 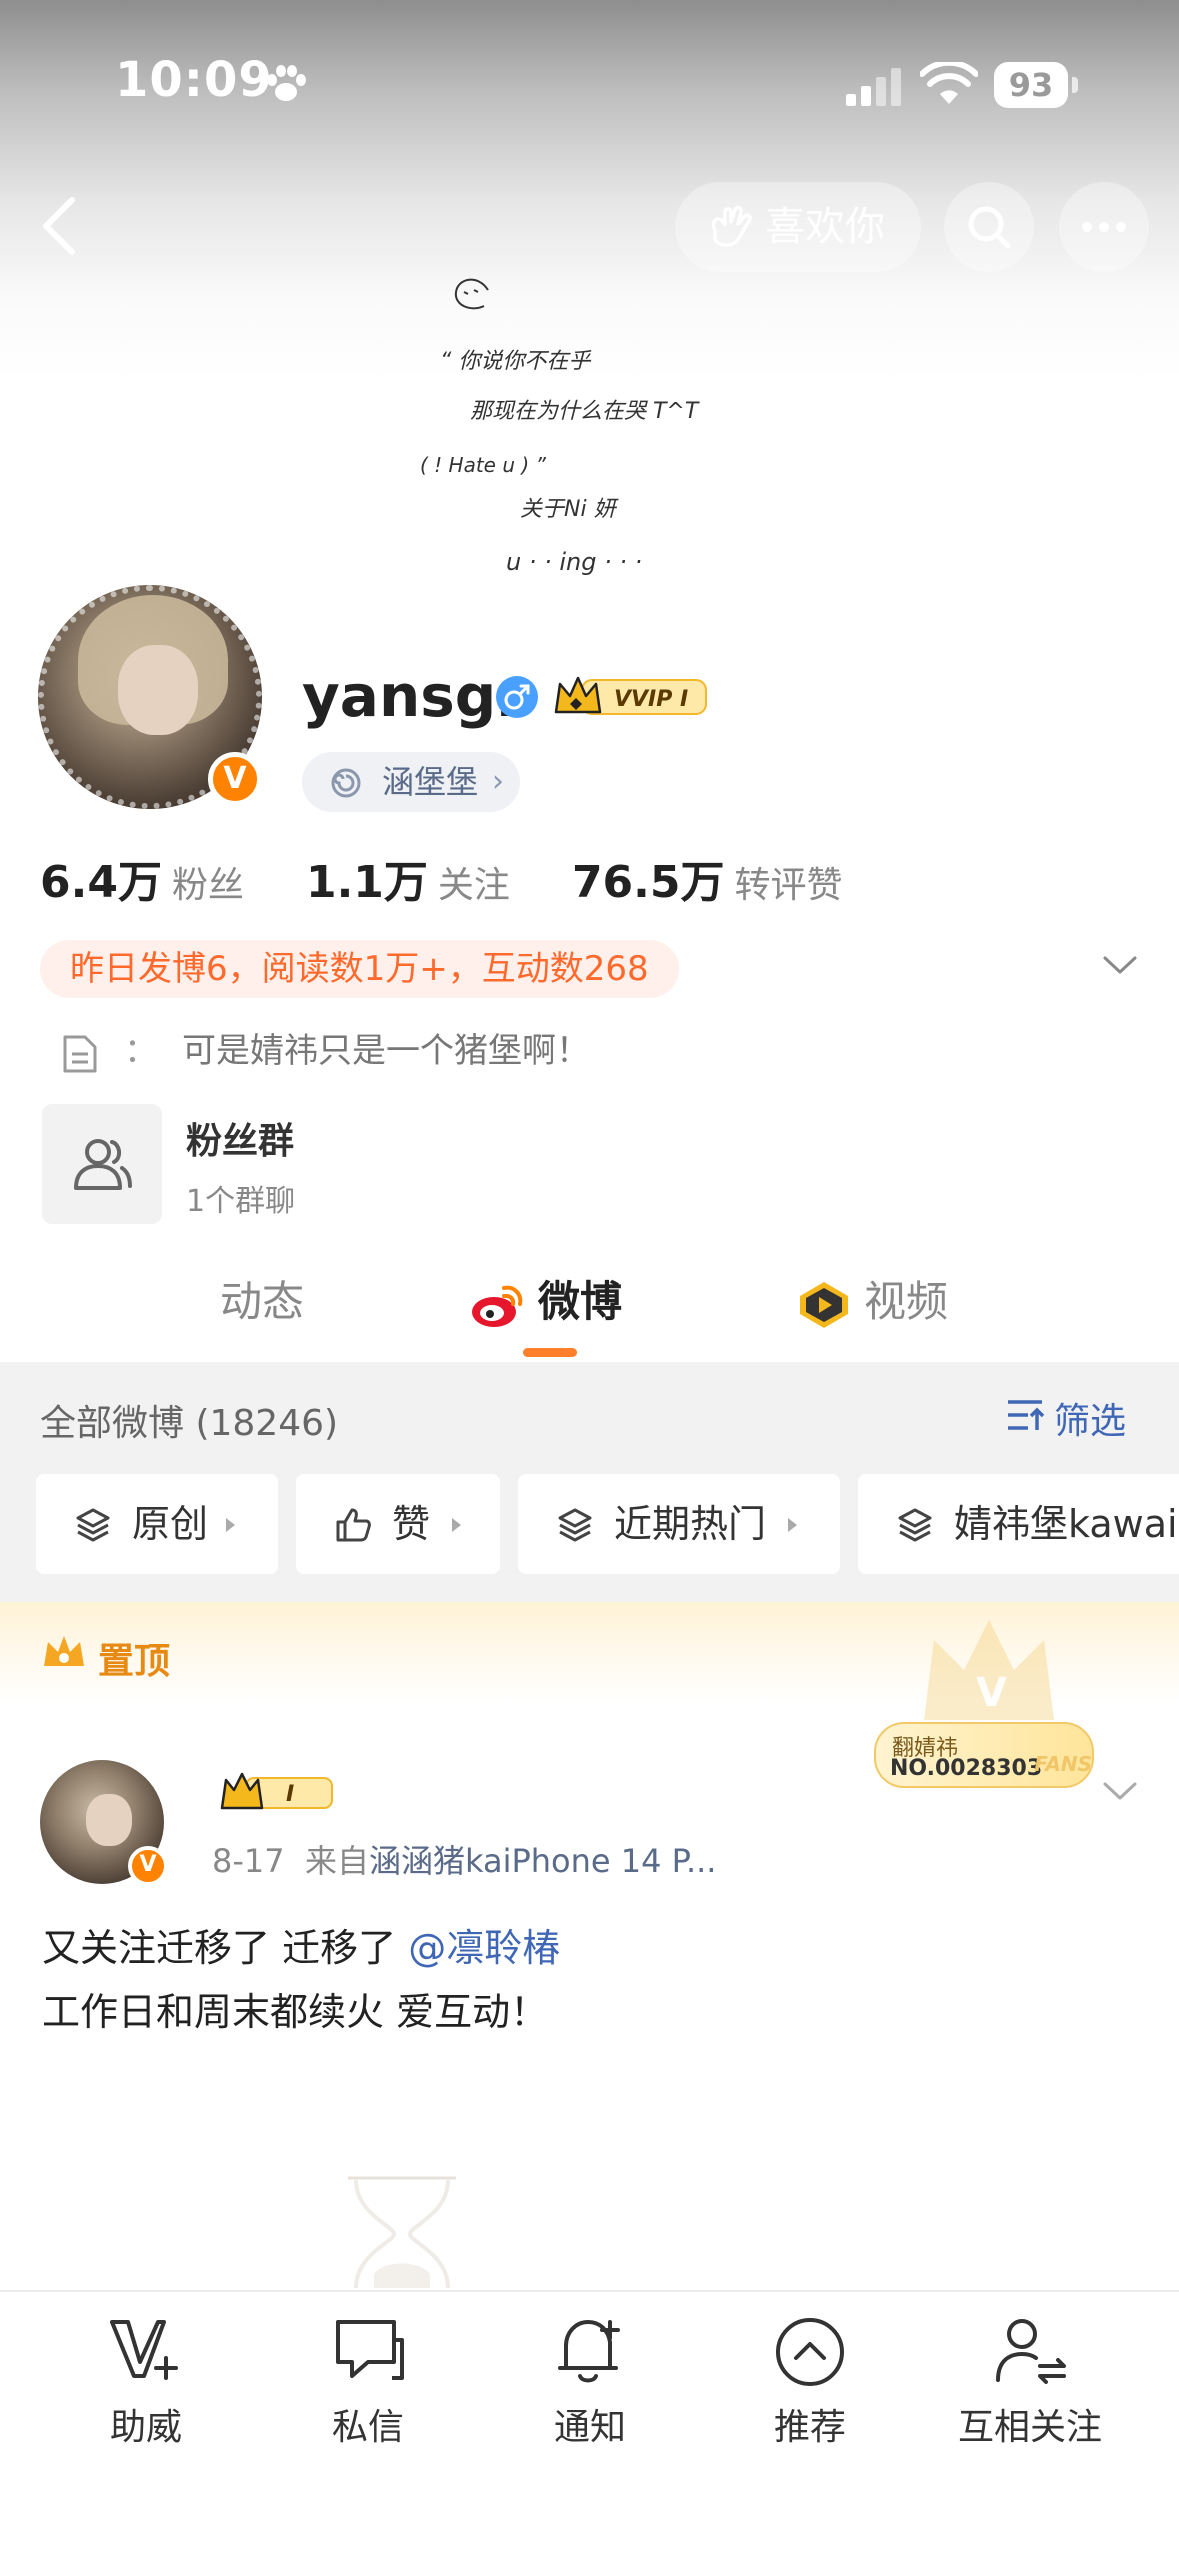 I want to click on more-button, so click(x=1104, y=227).